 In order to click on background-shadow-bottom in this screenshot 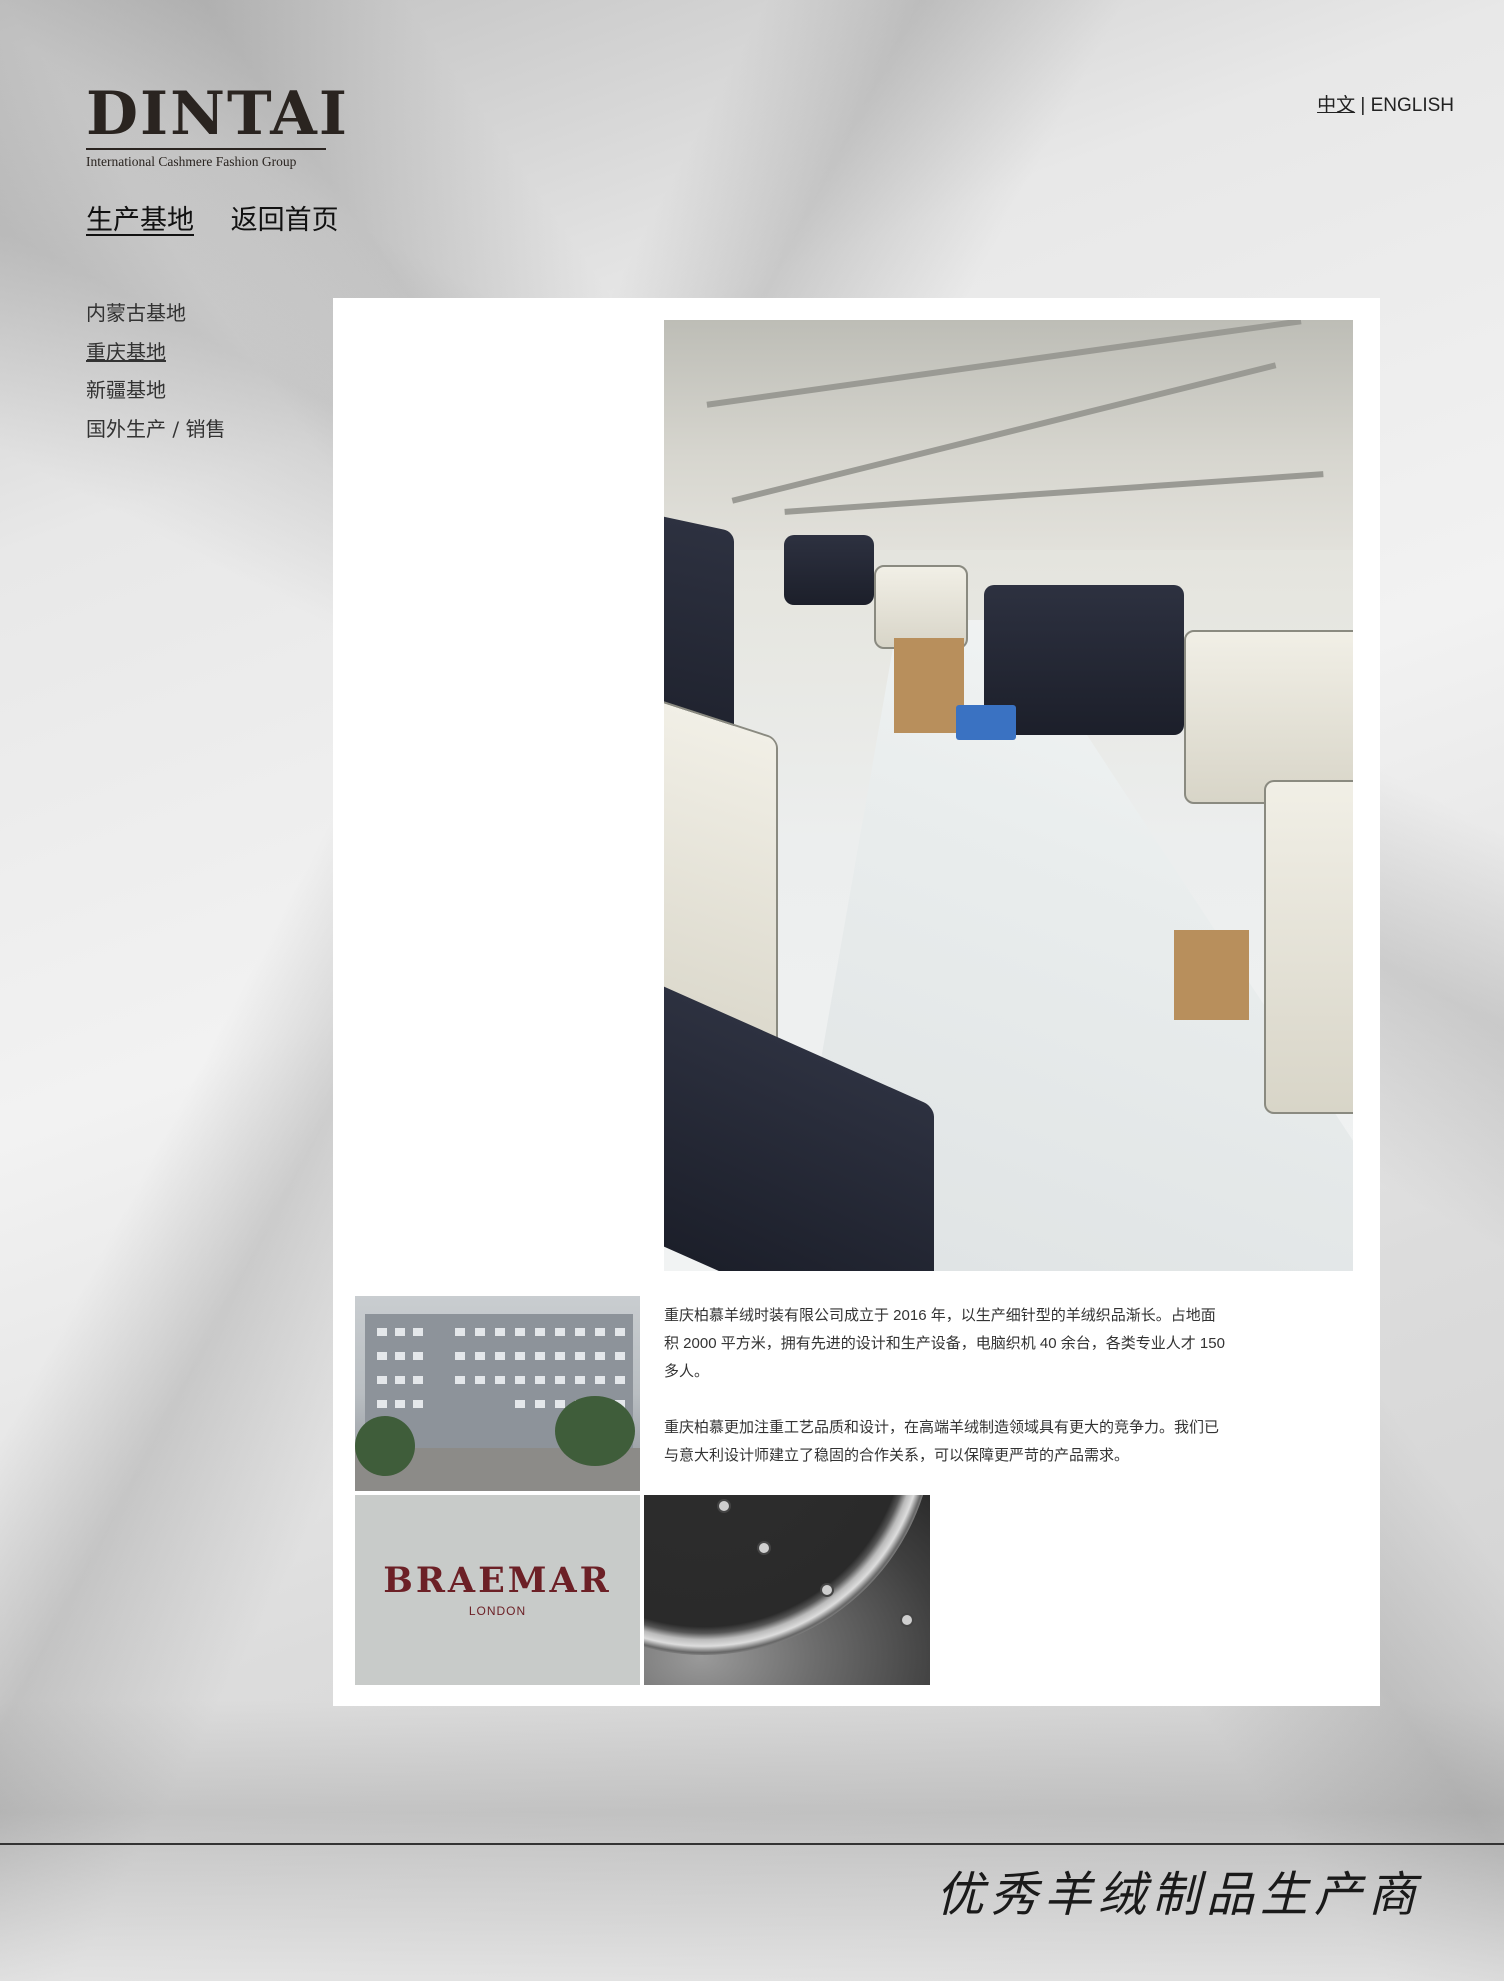, I will do `click(752, 1840)`.